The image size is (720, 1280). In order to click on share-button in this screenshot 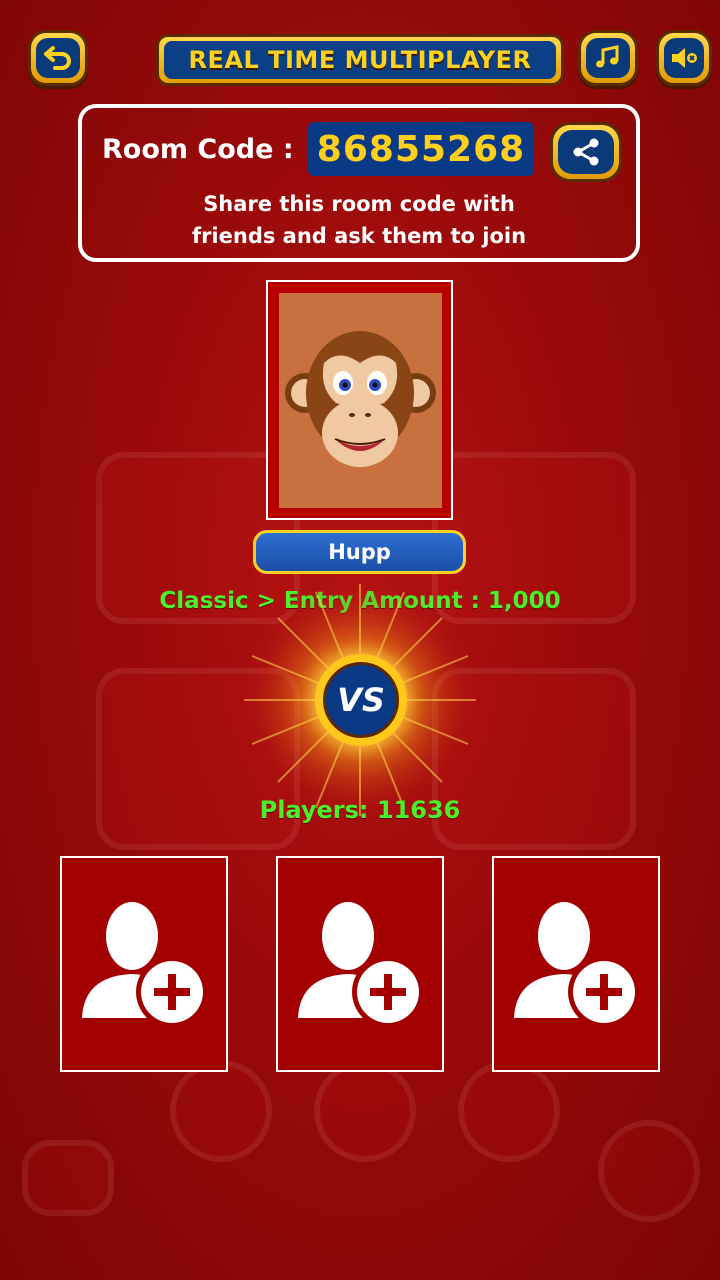, I will do `click(586, 152)`.